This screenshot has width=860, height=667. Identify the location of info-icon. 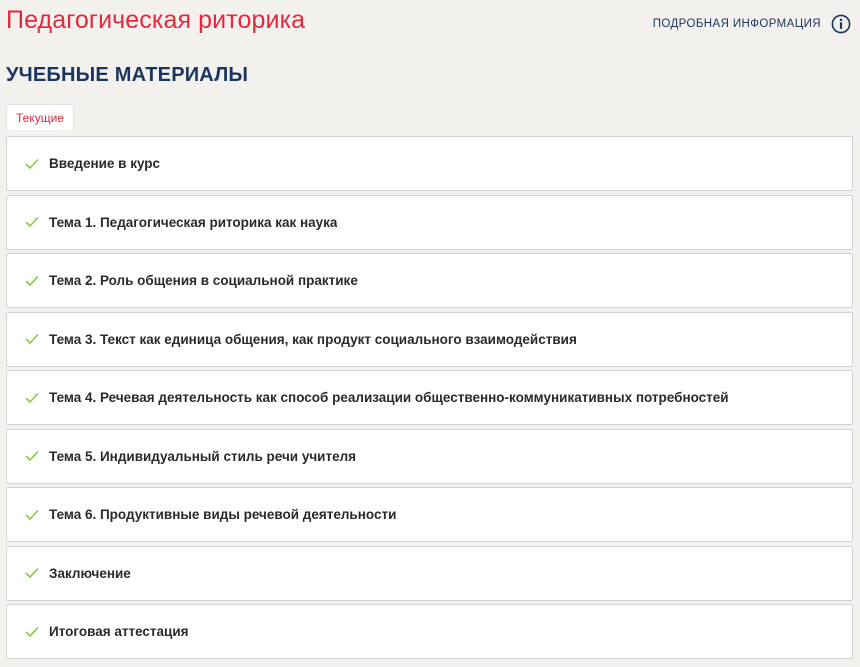
(841, 24).